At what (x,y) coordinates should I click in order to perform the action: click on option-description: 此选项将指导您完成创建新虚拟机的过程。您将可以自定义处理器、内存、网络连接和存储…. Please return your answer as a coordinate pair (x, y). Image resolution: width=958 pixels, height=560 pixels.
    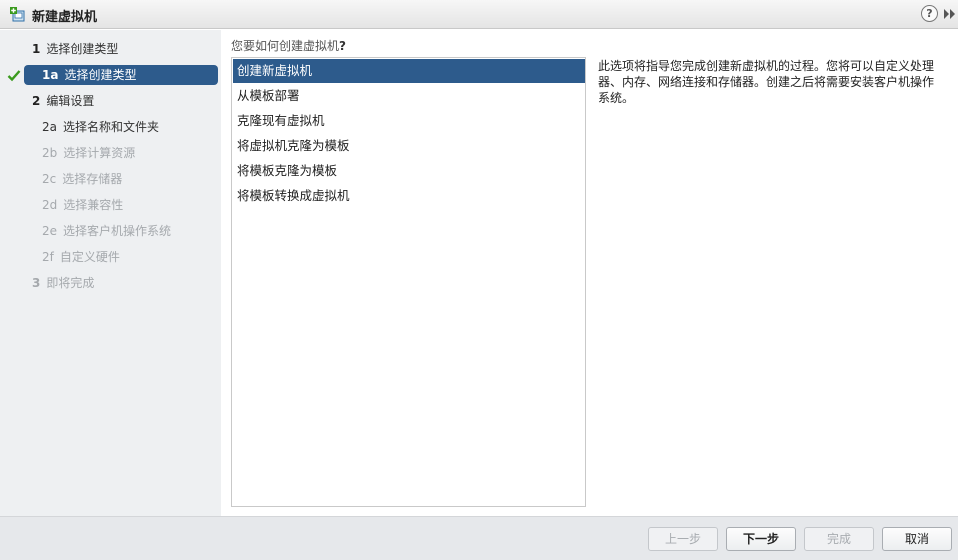
    Looking at the image, I should click on (766, 82).